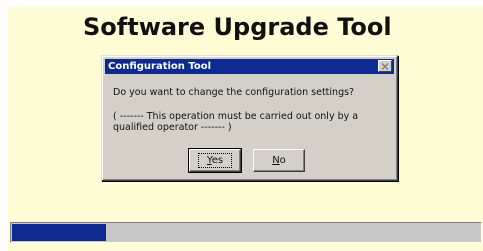 This screenshot has width=483, height=251. What do you see at coordinates (237, 27) in the screenshot?
I see `app-title: Software Upgrade Tool` at bounding box center [237, 27].